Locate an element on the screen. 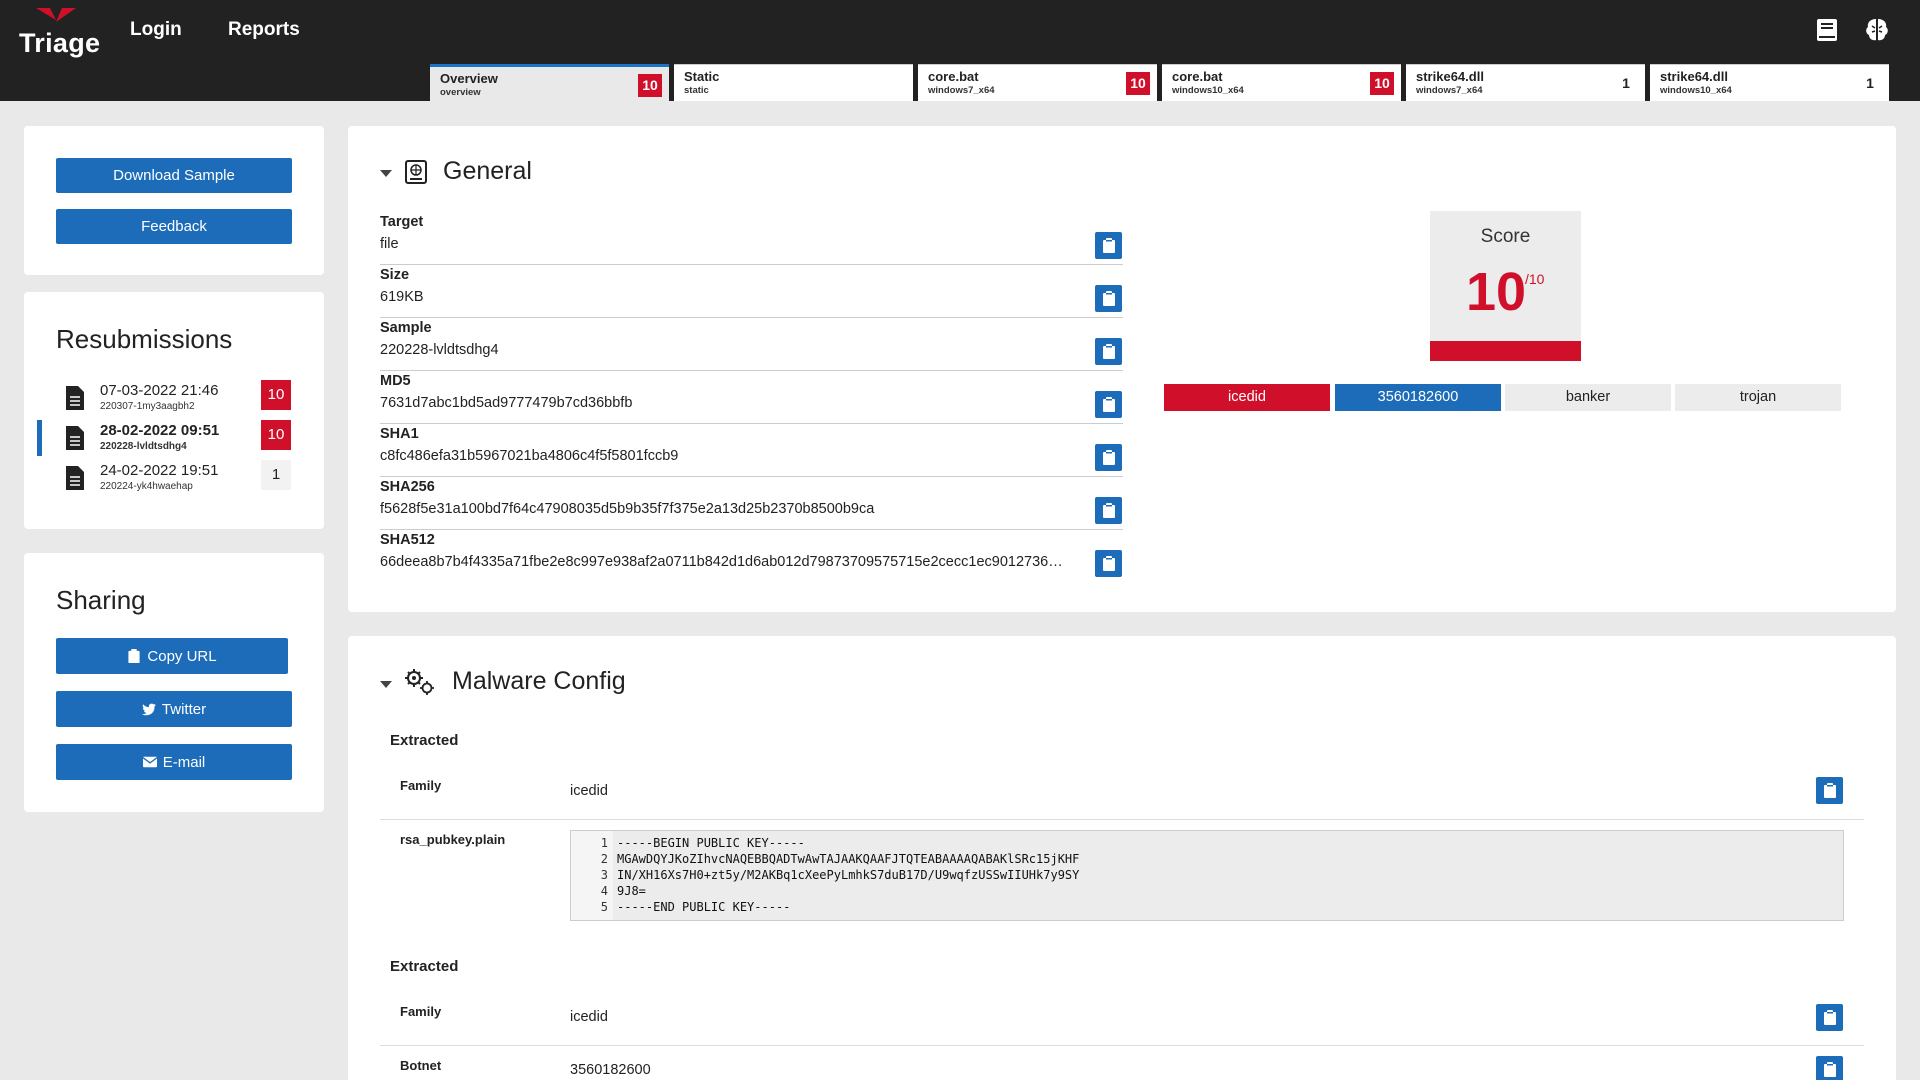 The image size is (1920, 1080). tab-core-bat-win10: core.bat windows10_x64 10 is located at coordinates (1281, 82).